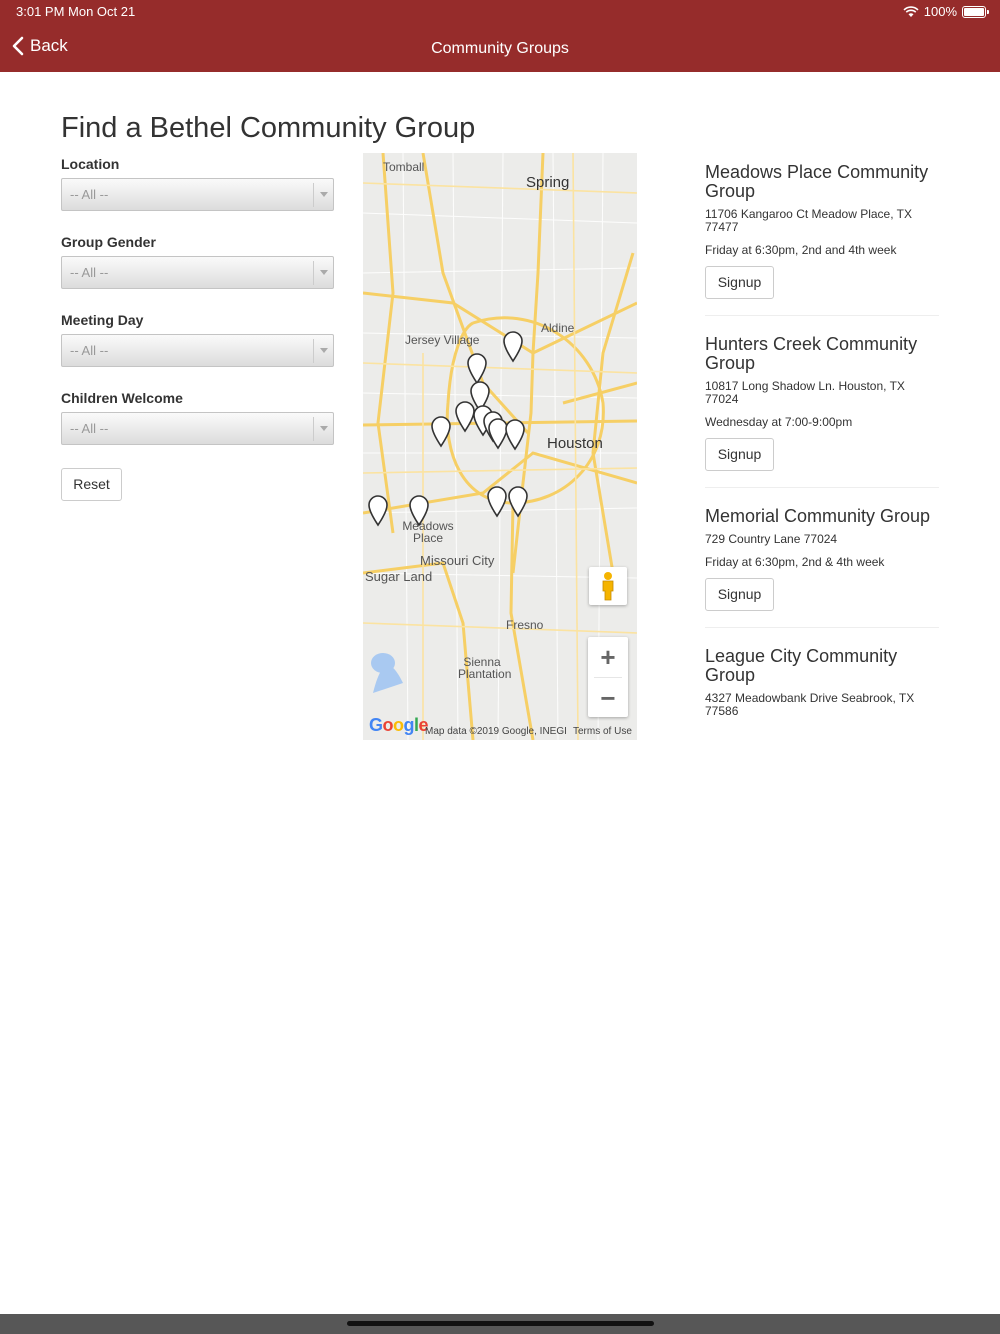 The image size is (1000, 1334). Describe the element at coordinates (810, 704) in the screenshot. I see `group-address: 4327 Meadowbank Drive Seabrook, TX 77586` at that location.